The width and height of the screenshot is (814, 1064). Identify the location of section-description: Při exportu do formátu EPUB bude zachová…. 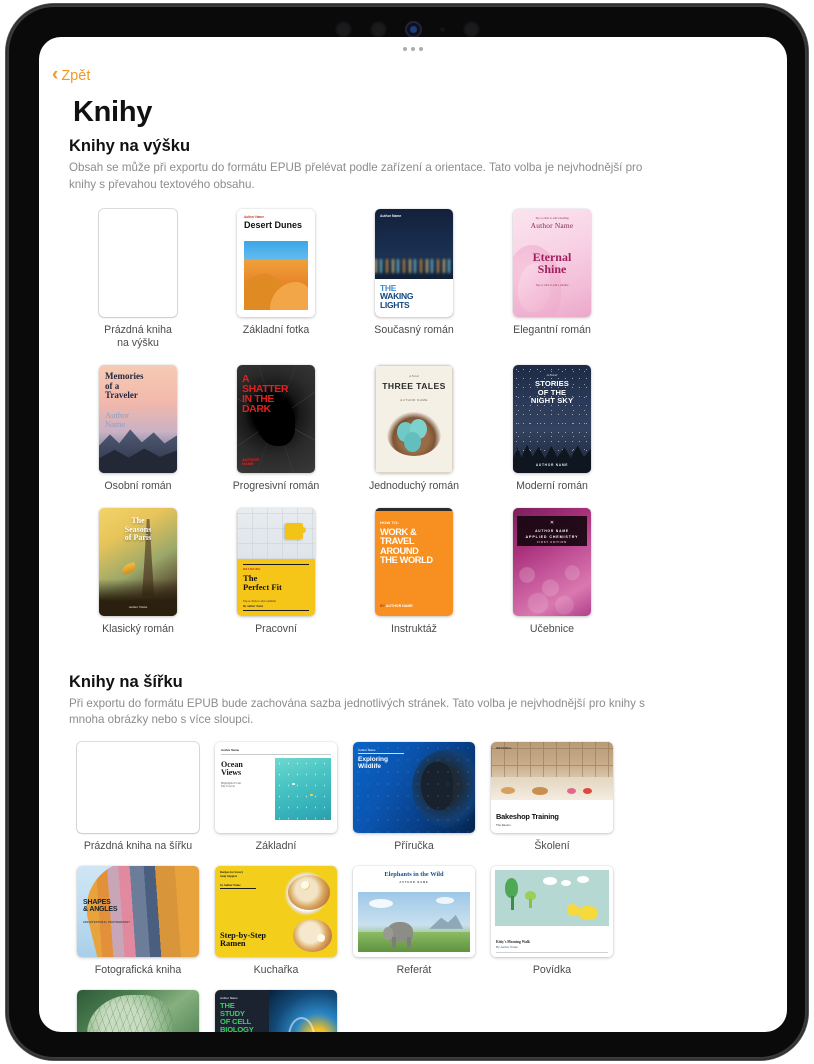
(357, 711).